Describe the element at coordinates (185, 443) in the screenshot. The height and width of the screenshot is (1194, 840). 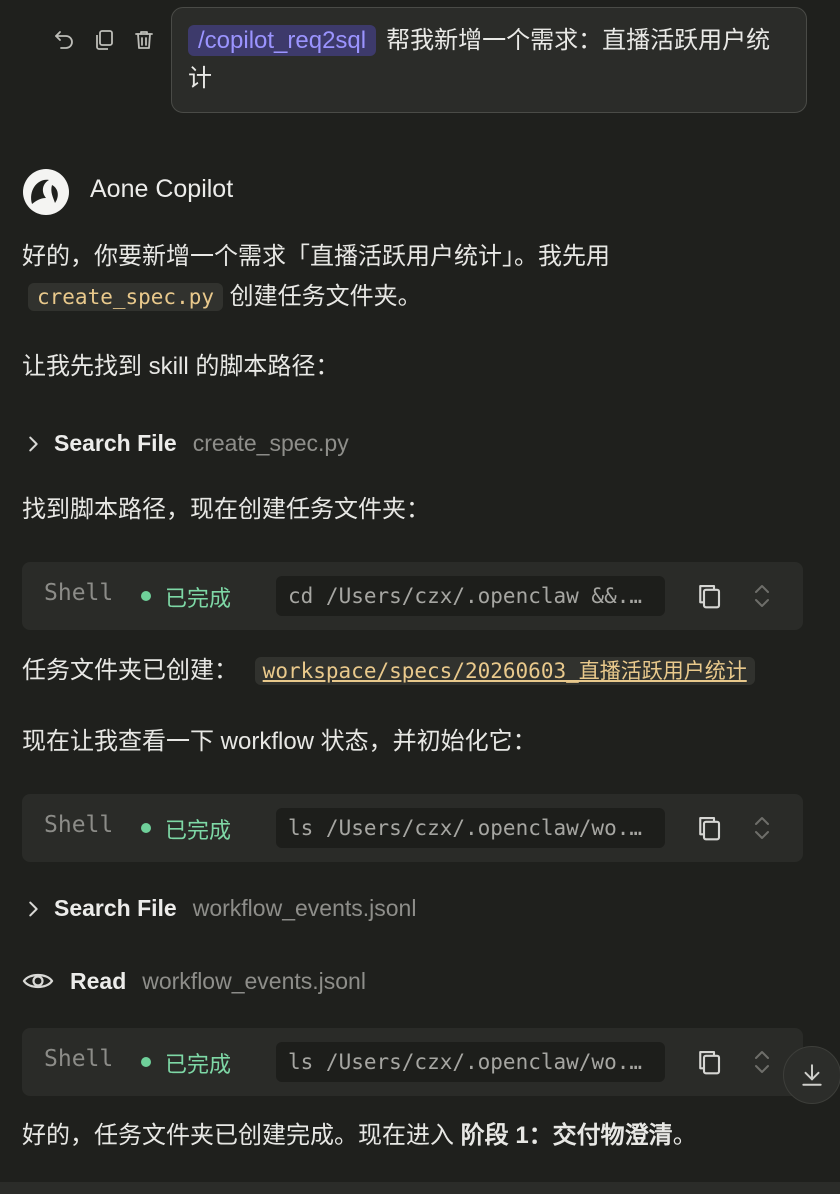
I see `search-file-row-1: Search File create_spec.py` at that location.